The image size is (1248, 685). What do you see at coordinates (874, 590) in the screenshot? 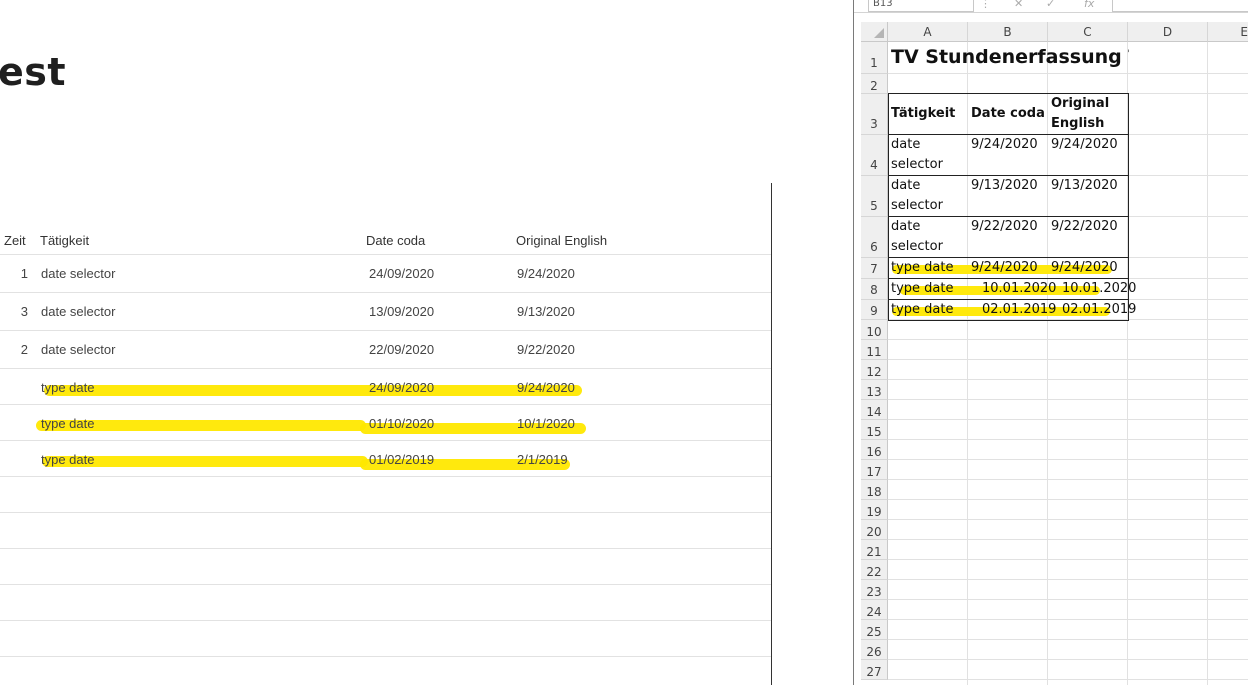
I see `row-header: 23` at bounding box center [874, 590].